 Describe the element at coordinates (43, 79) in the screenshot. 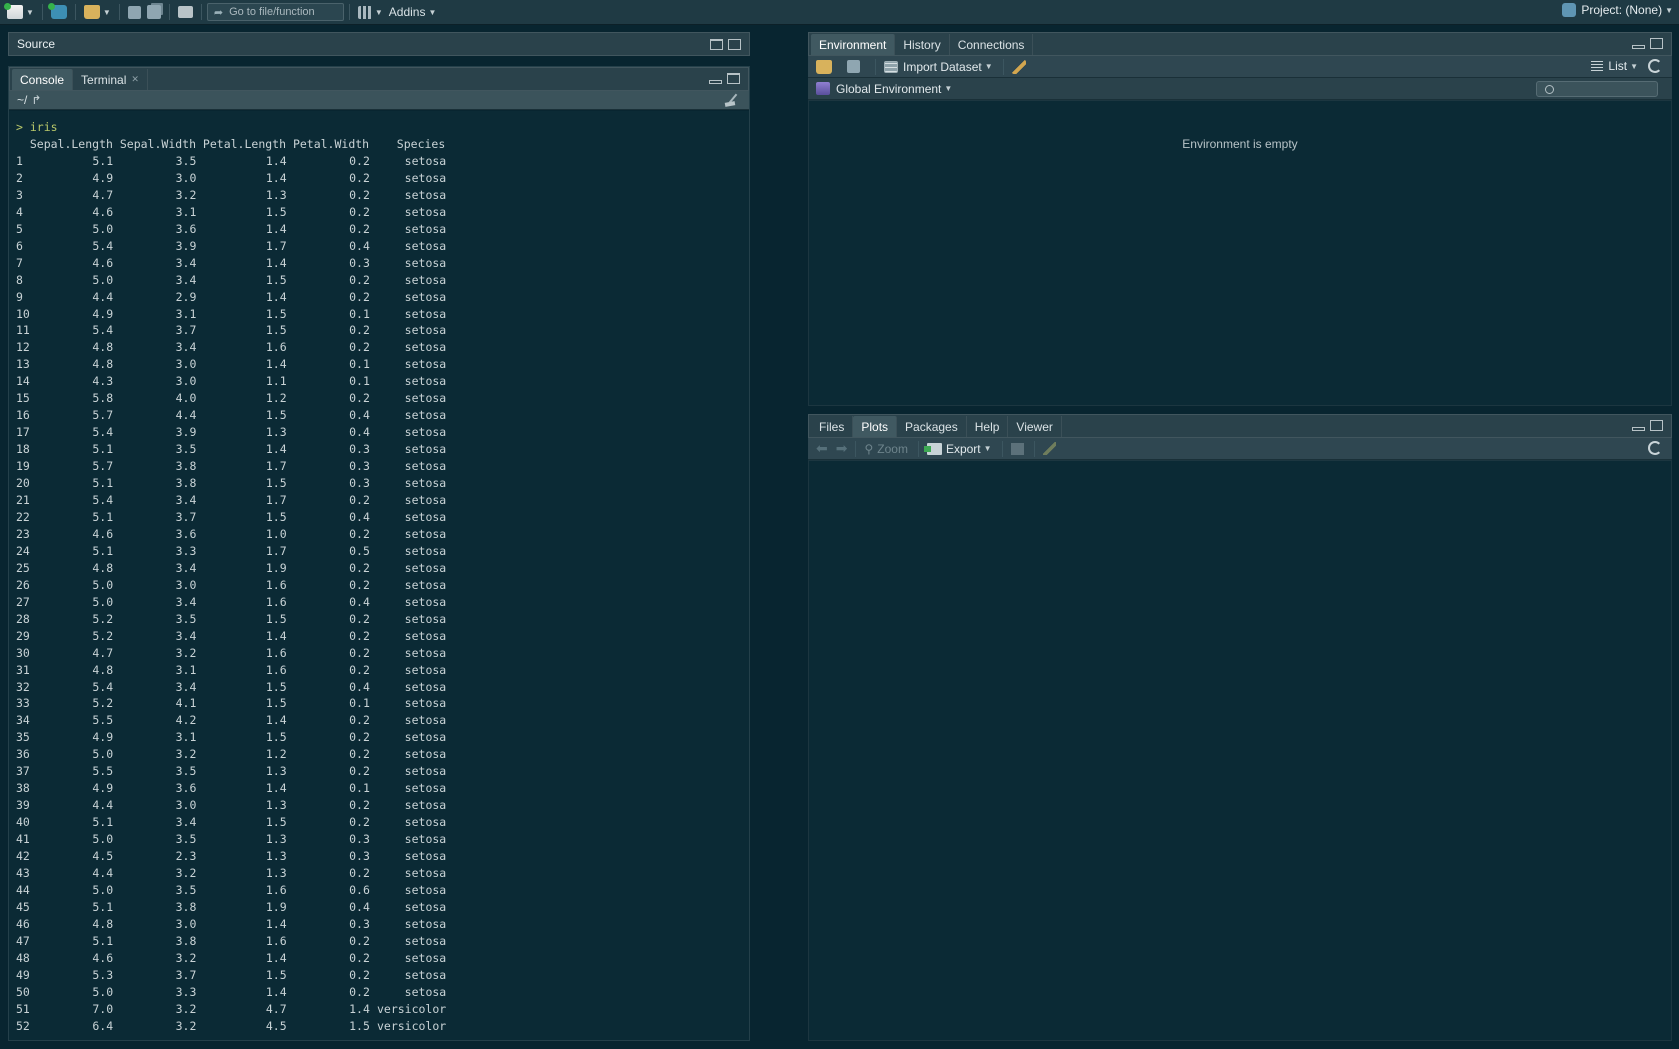

I see `tab-console: Console` at that location.